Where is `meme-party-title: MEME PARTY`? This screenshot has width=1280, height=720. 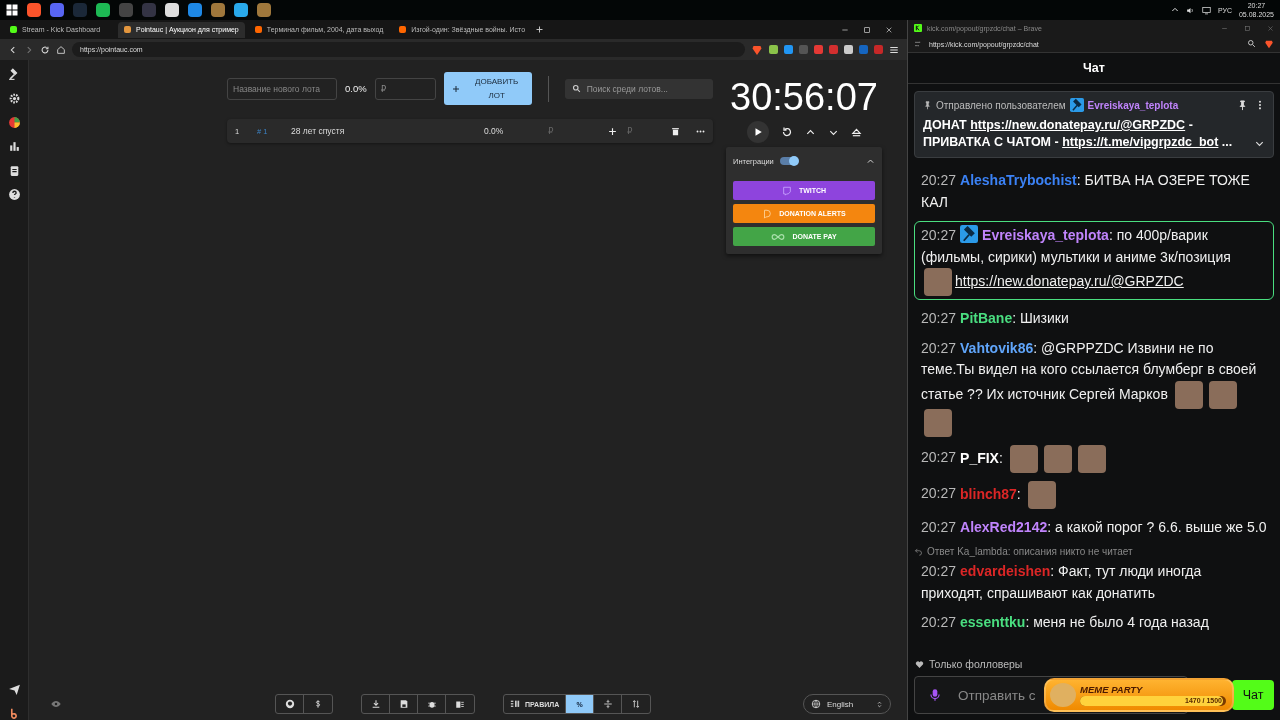 meme-party-title: MEME PARTY is located at coordinates (1112, 689).